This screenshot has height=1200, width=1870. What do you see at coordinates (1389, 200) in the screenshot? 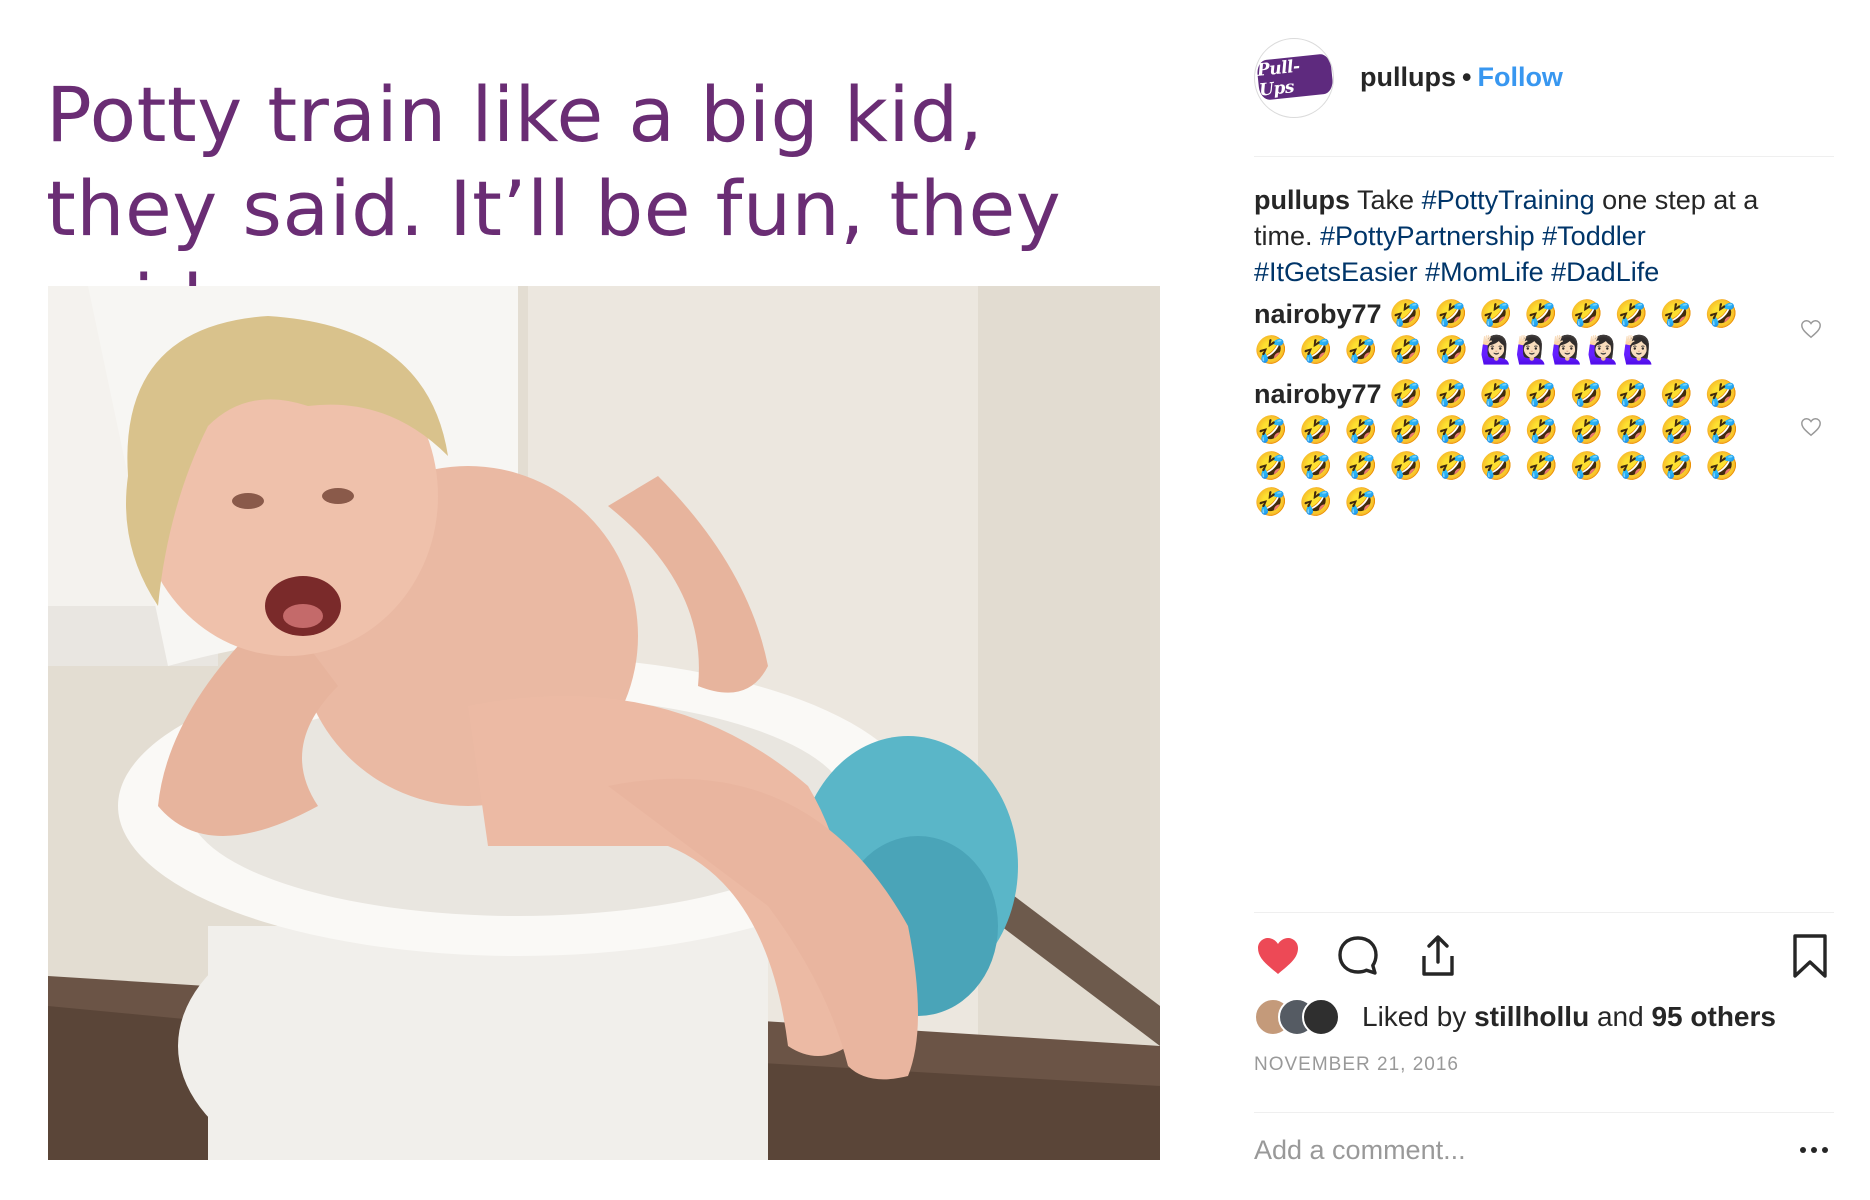
I see `caption-text-before: Take` at bounding box center [1389, 200].